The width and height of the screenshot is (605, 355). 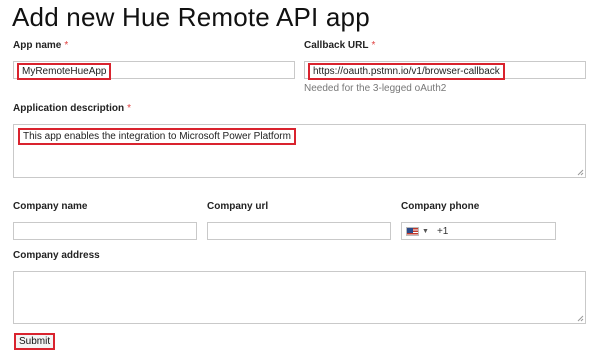 What do you see at coordinates (336, 45) in the screenshot?
I see `callback-url-label-text: Callback URL` at bounding box center [336, 45].